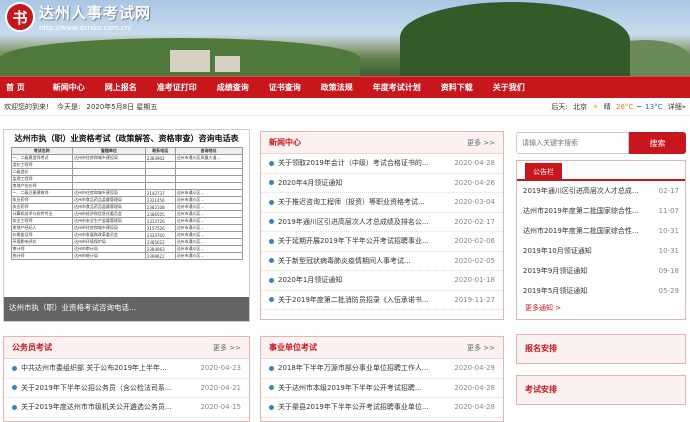 The height and width of the screenshot is (422, 690). Describe the element at coordinates (474, 182) in the screenshot. I see `list-item-date: 2020-04-26` at that location.